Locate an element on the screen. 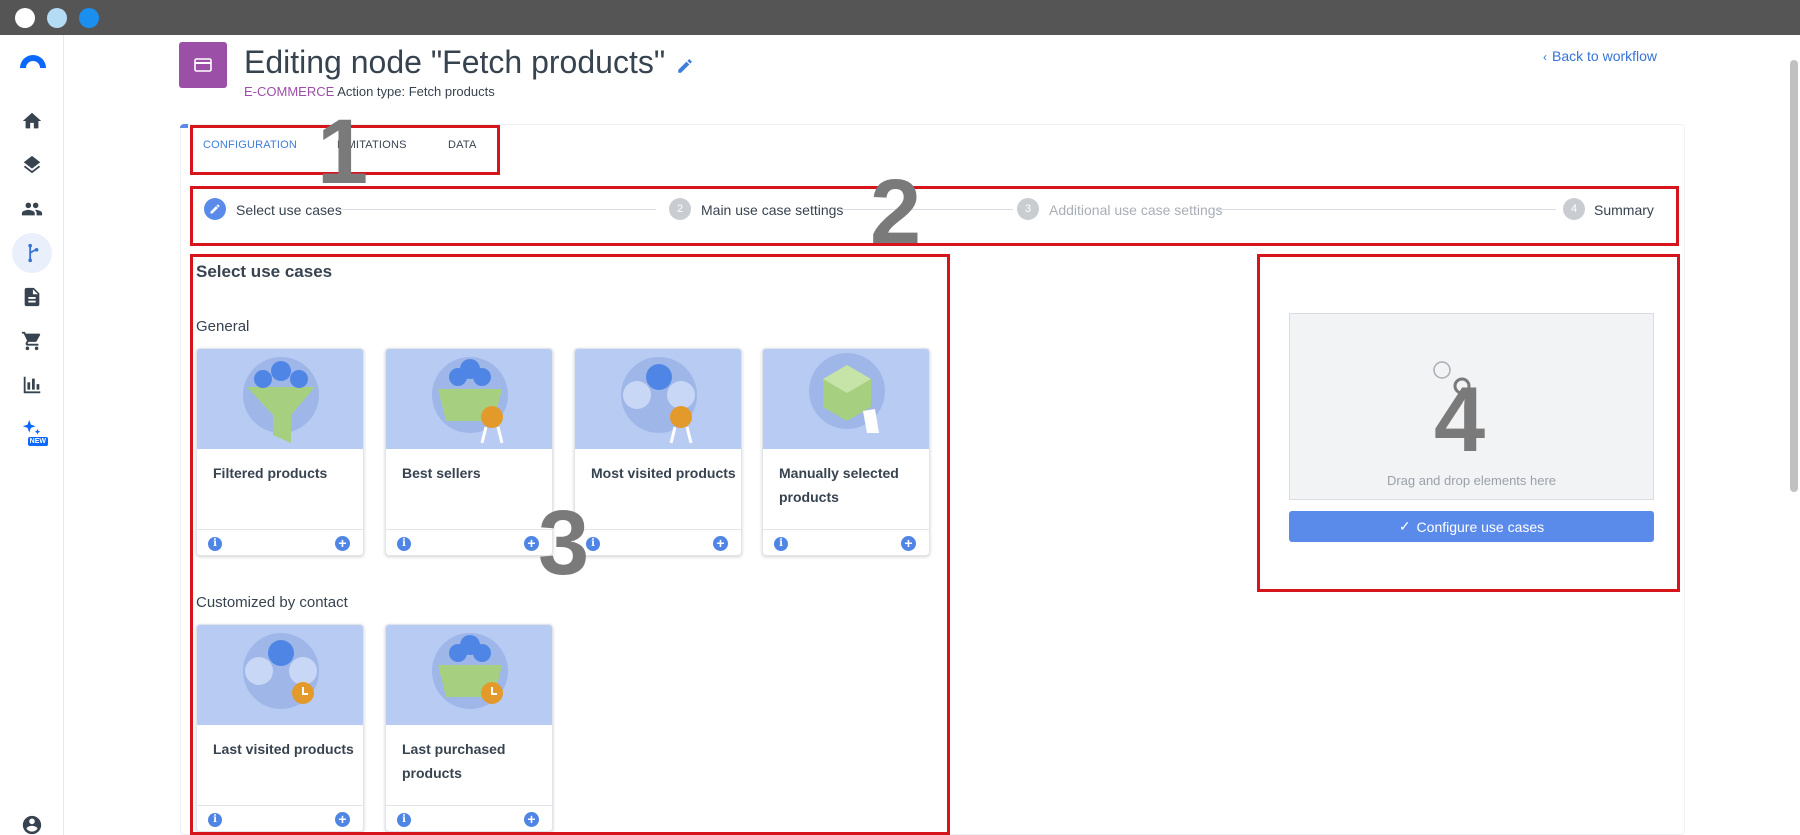 This screenshot has width=1800, height=835. sidebar-item-profile is located at coordinates (32, 820).